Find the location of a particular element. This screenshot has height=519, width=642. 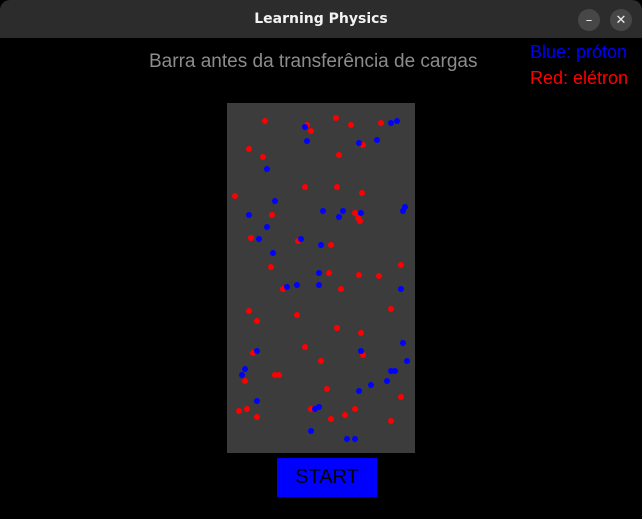

minimize-button: – is located at coordinates (589, 20).